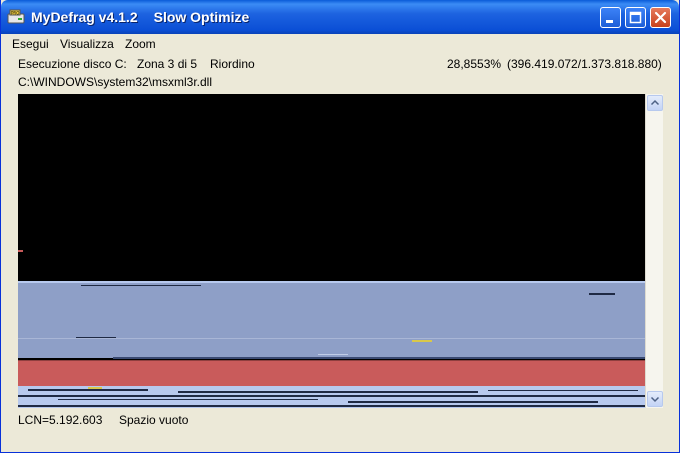 This screenshot has height=453, width=680. I want to click on maximize-button, so click(635, 17).